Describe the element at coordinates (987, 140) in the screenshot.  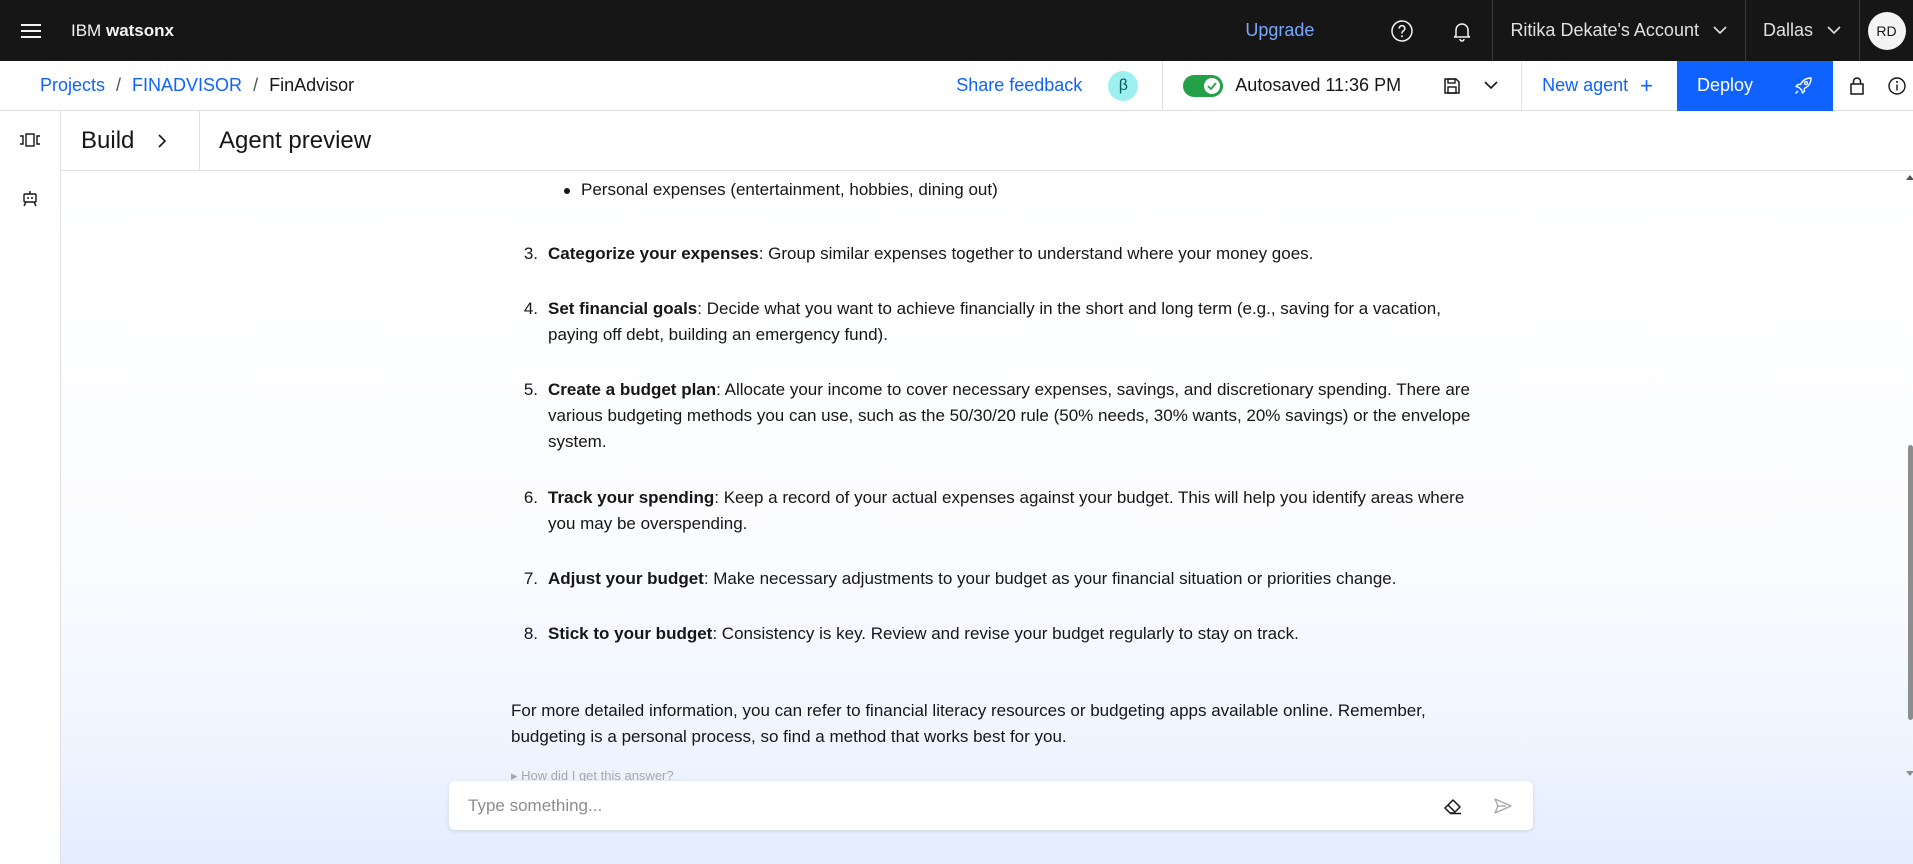
I see `panel-header: Build Agent preview` at that location.